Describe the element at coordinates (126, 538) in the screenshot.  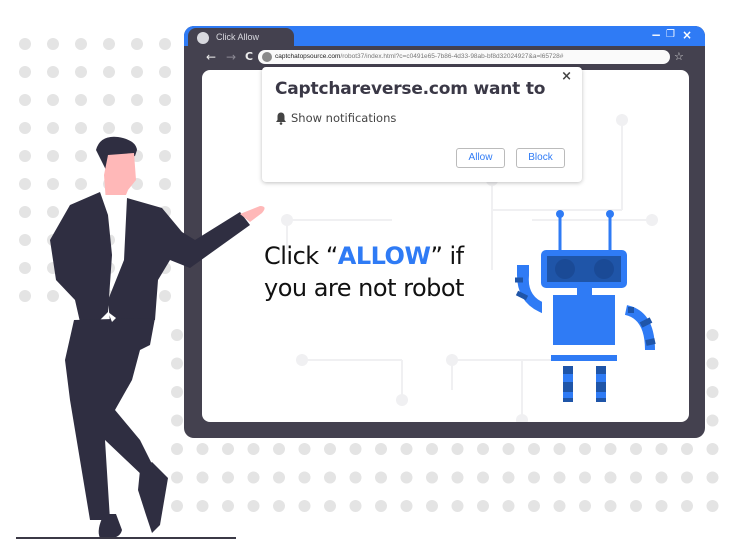
I see `floor-line` at that location.